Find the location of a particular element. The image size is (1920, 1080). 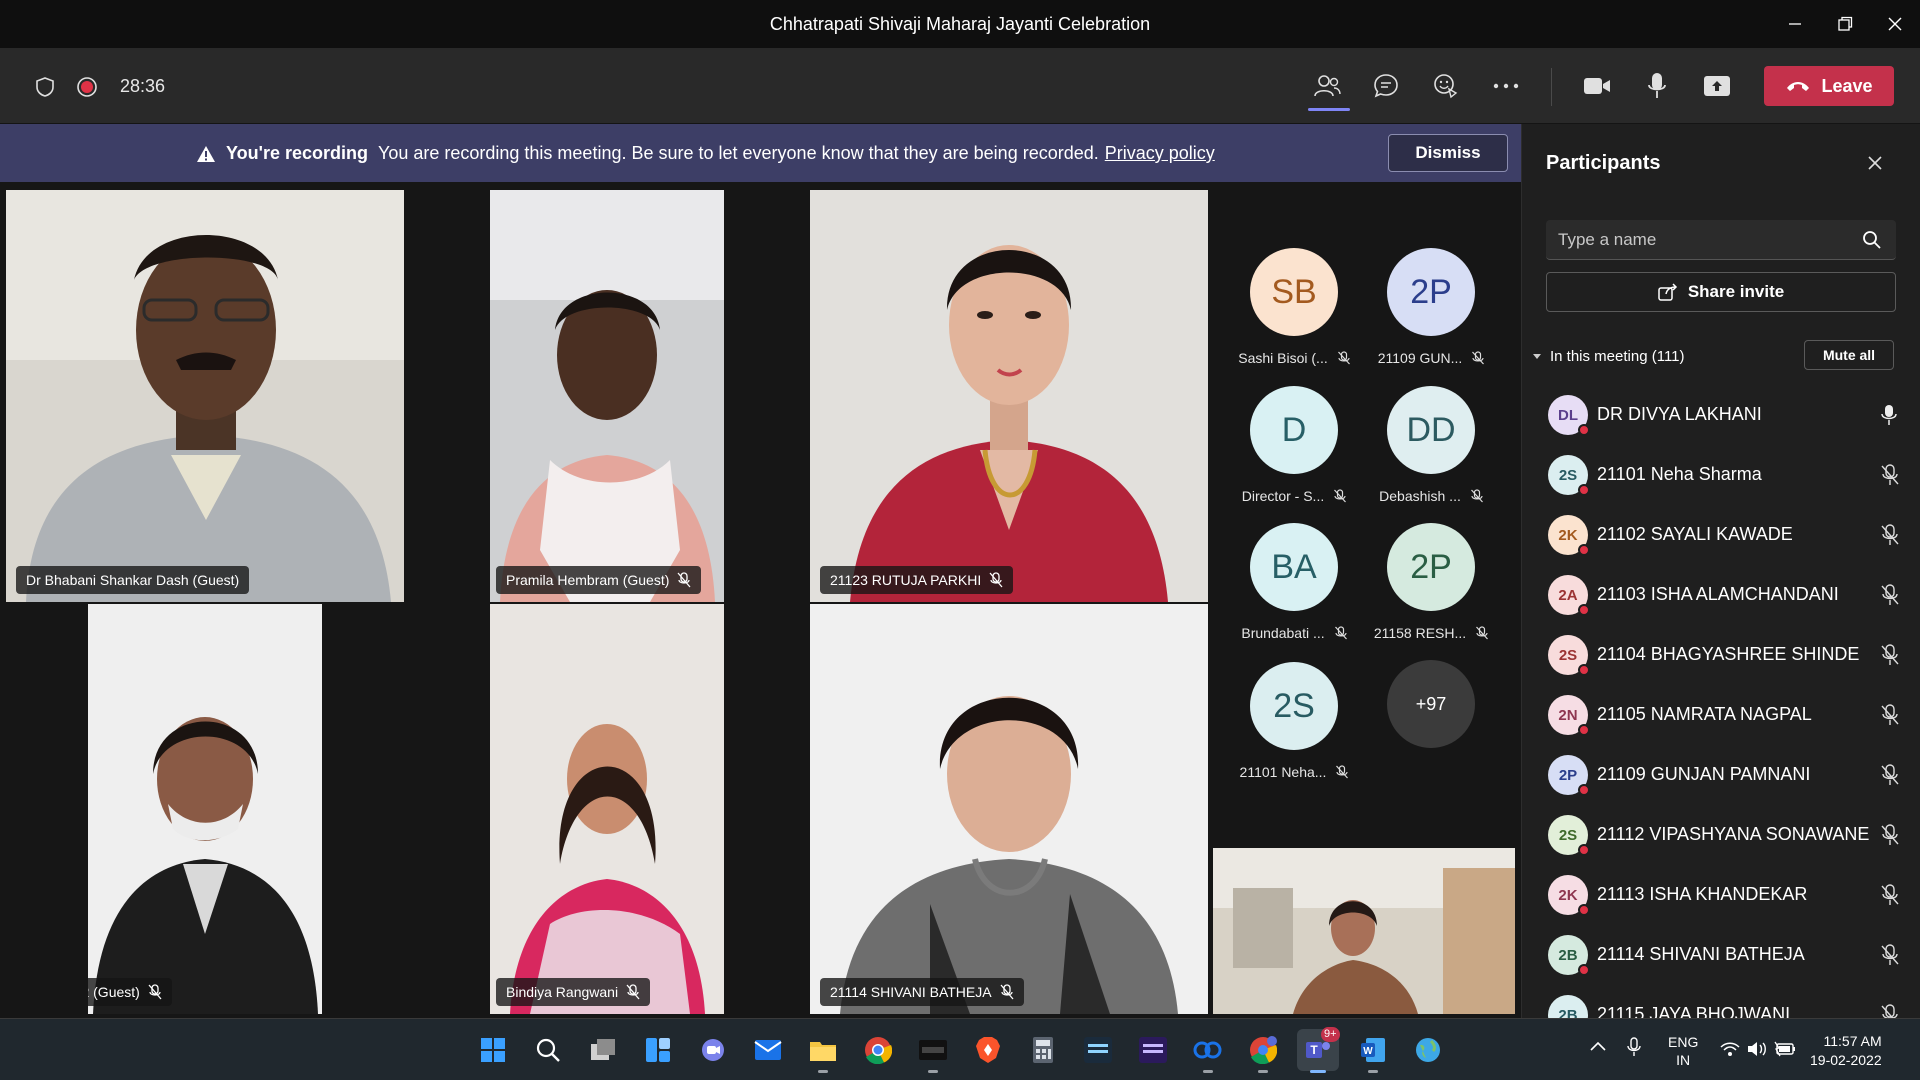

warning-icon is located at coordinates (206, 153).